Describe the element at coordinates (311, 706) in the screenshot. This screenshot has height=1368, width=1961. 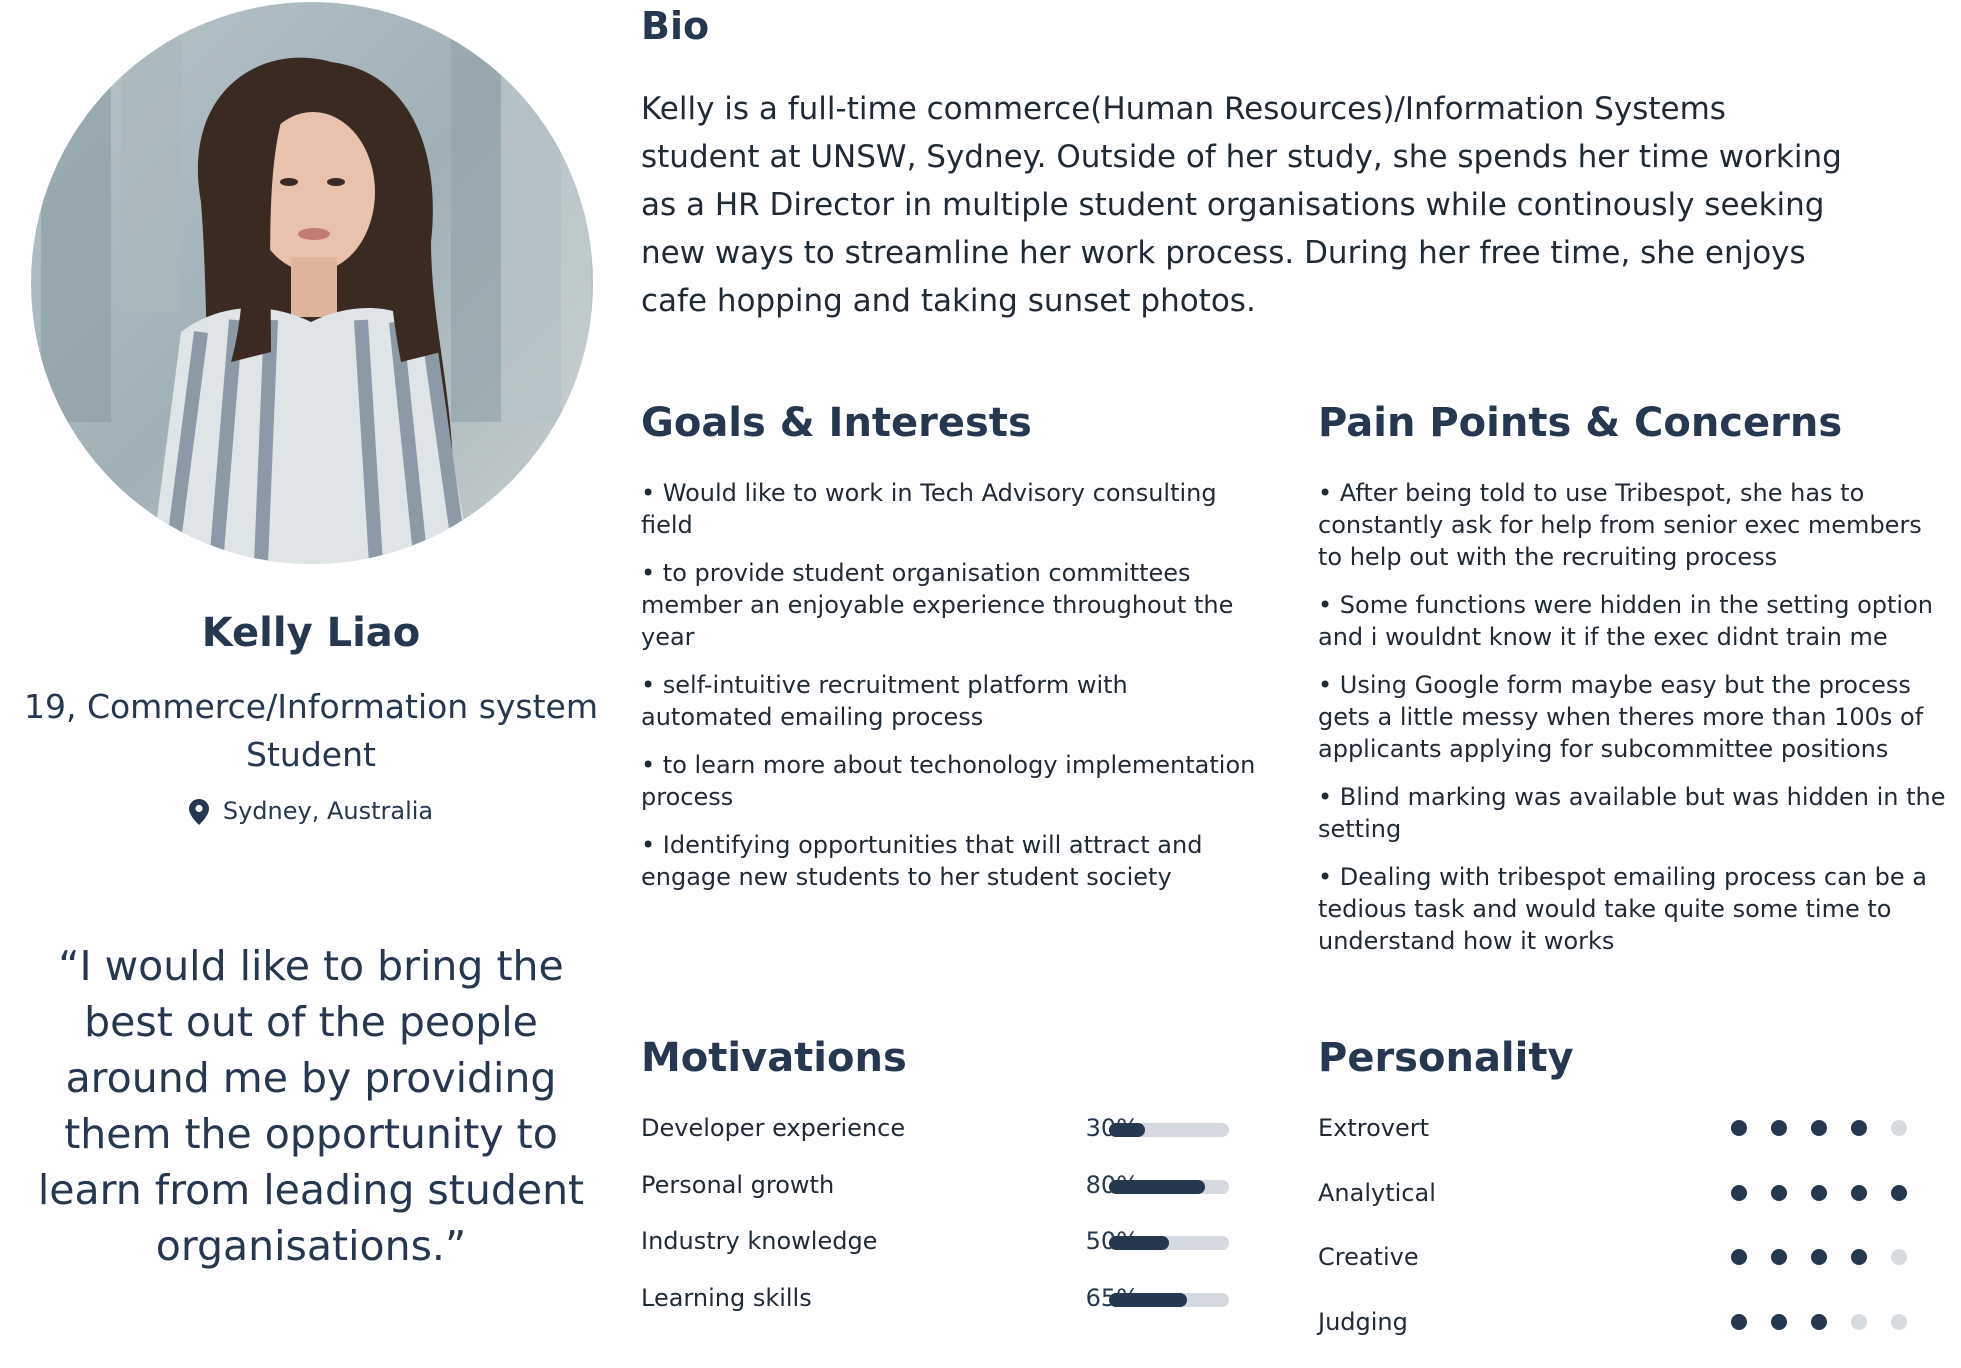
I see `persona-role-line: 19, Commerce/Information system` at that location.